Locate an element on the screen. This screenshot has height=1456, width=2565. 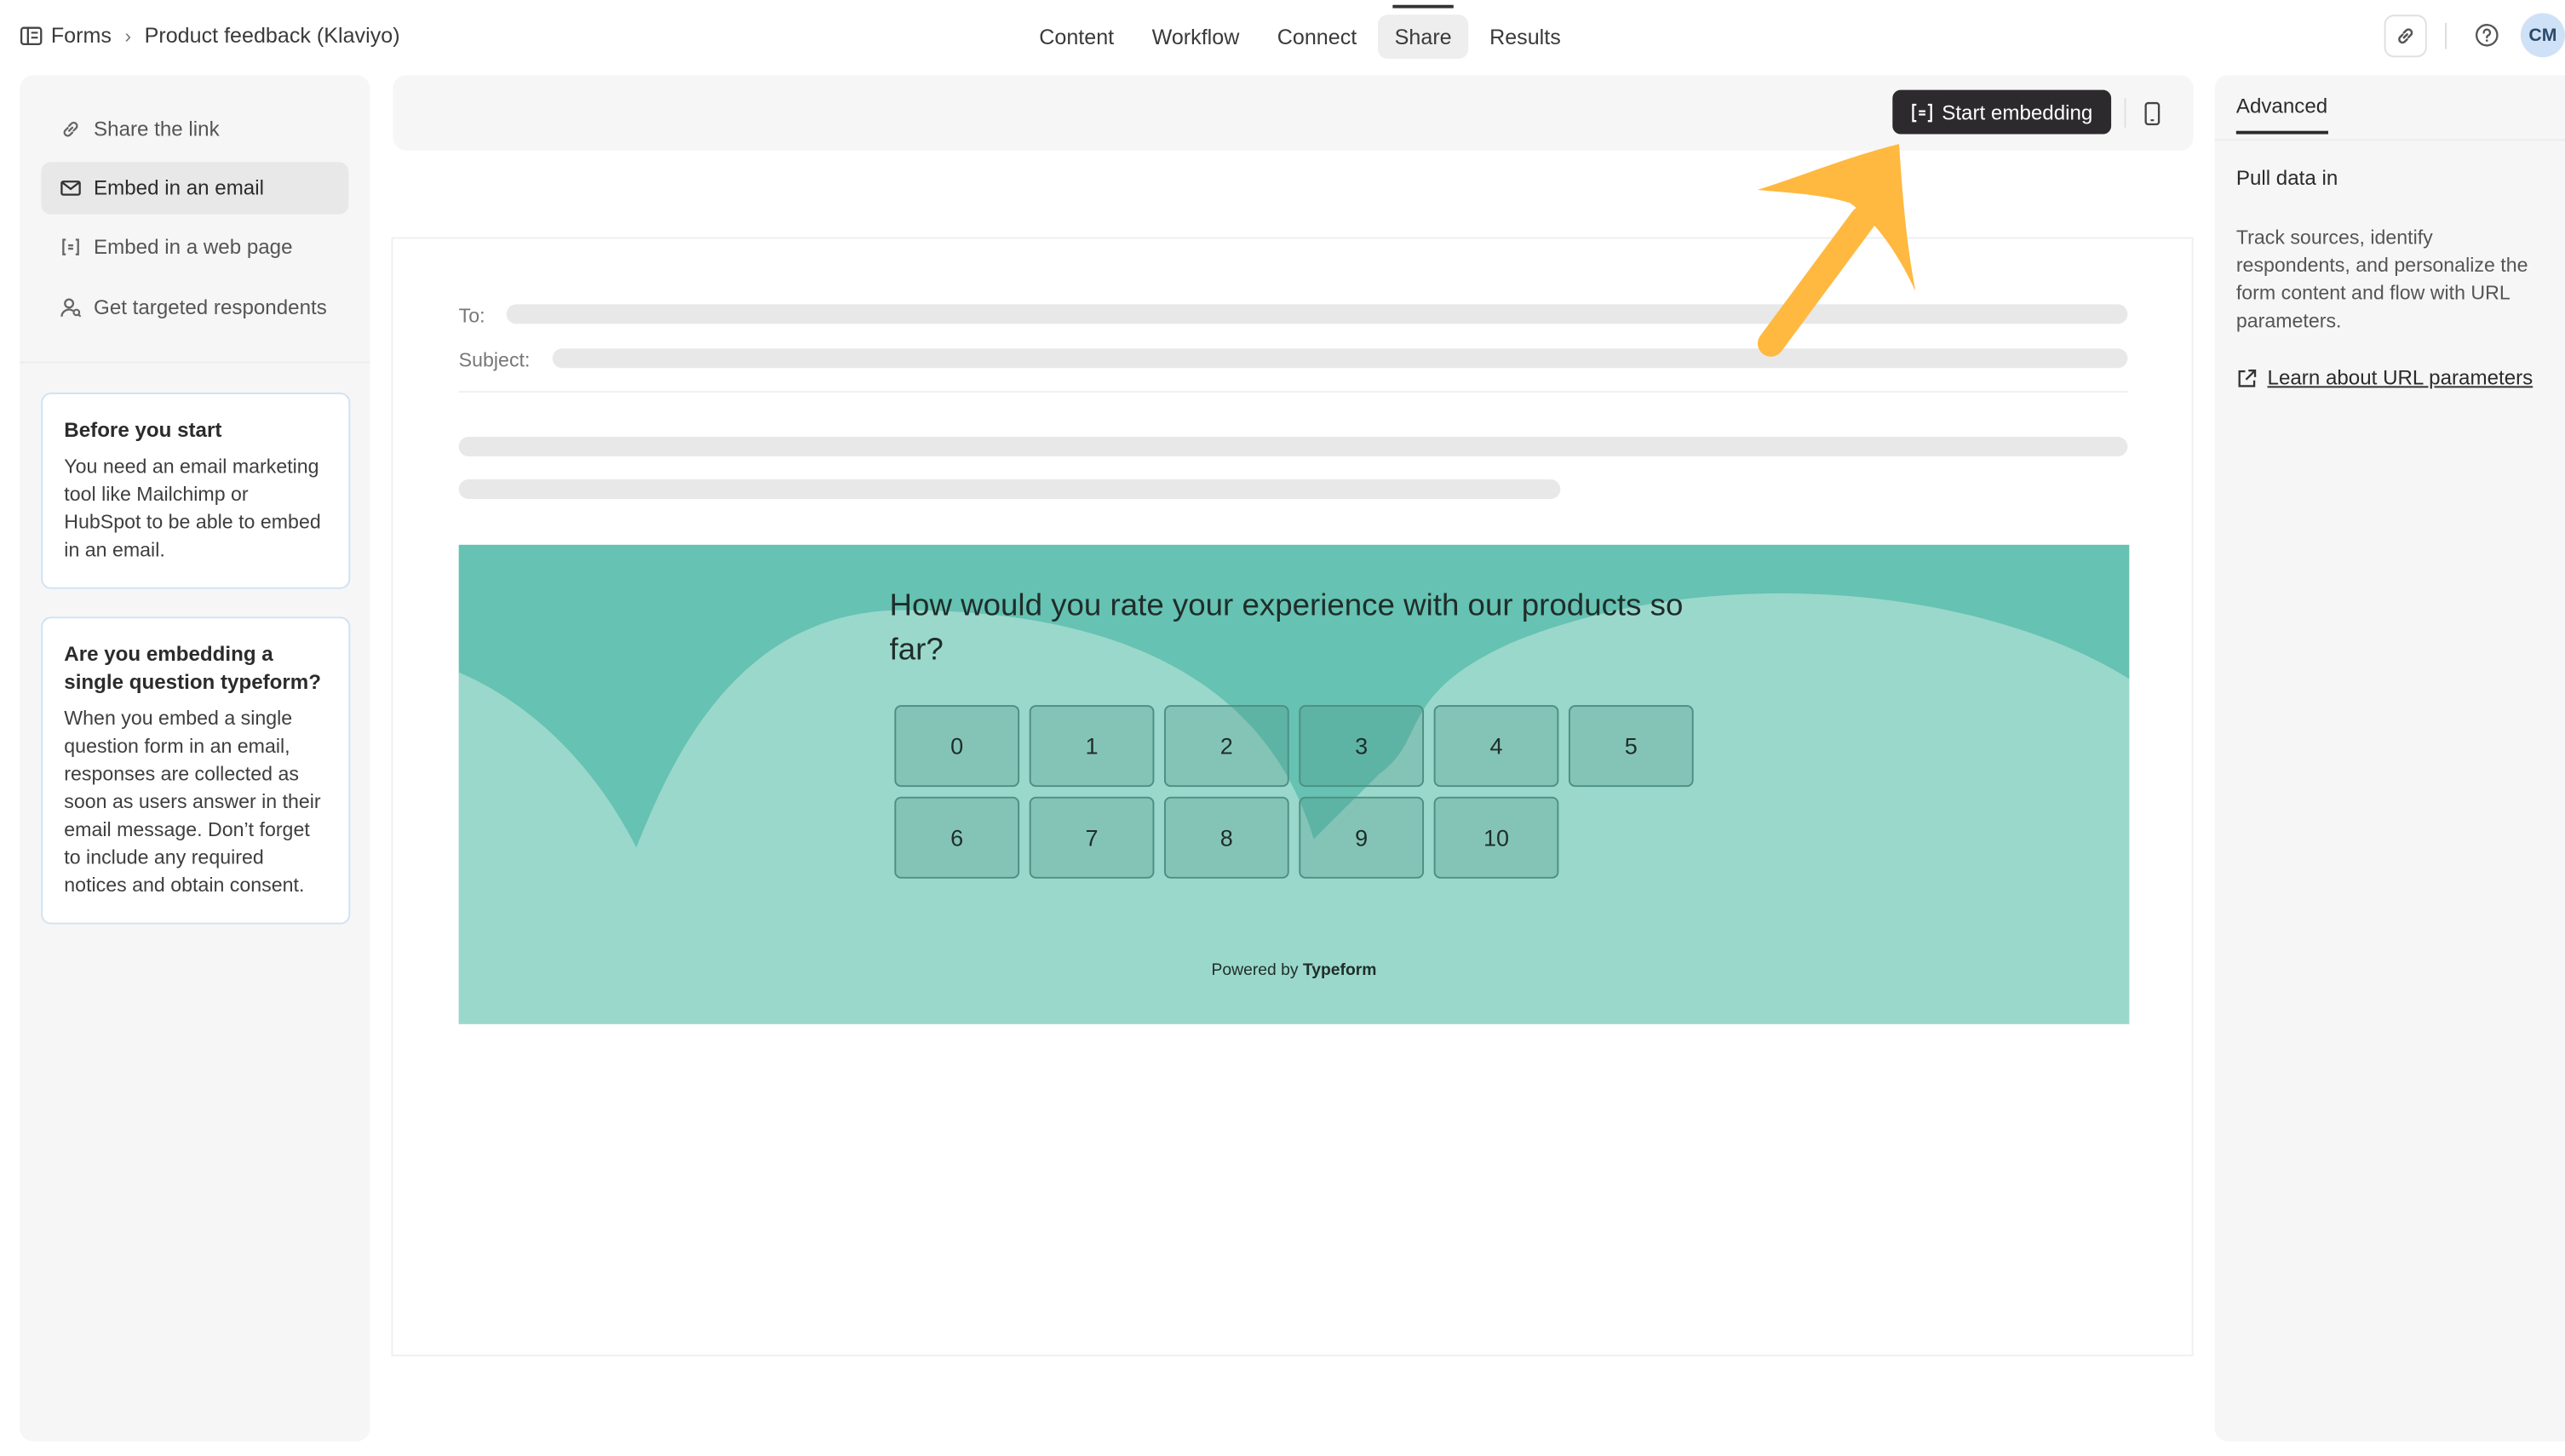
sidebar-item-embed-web: Embed in a web page is located at coordinates (195, 247).